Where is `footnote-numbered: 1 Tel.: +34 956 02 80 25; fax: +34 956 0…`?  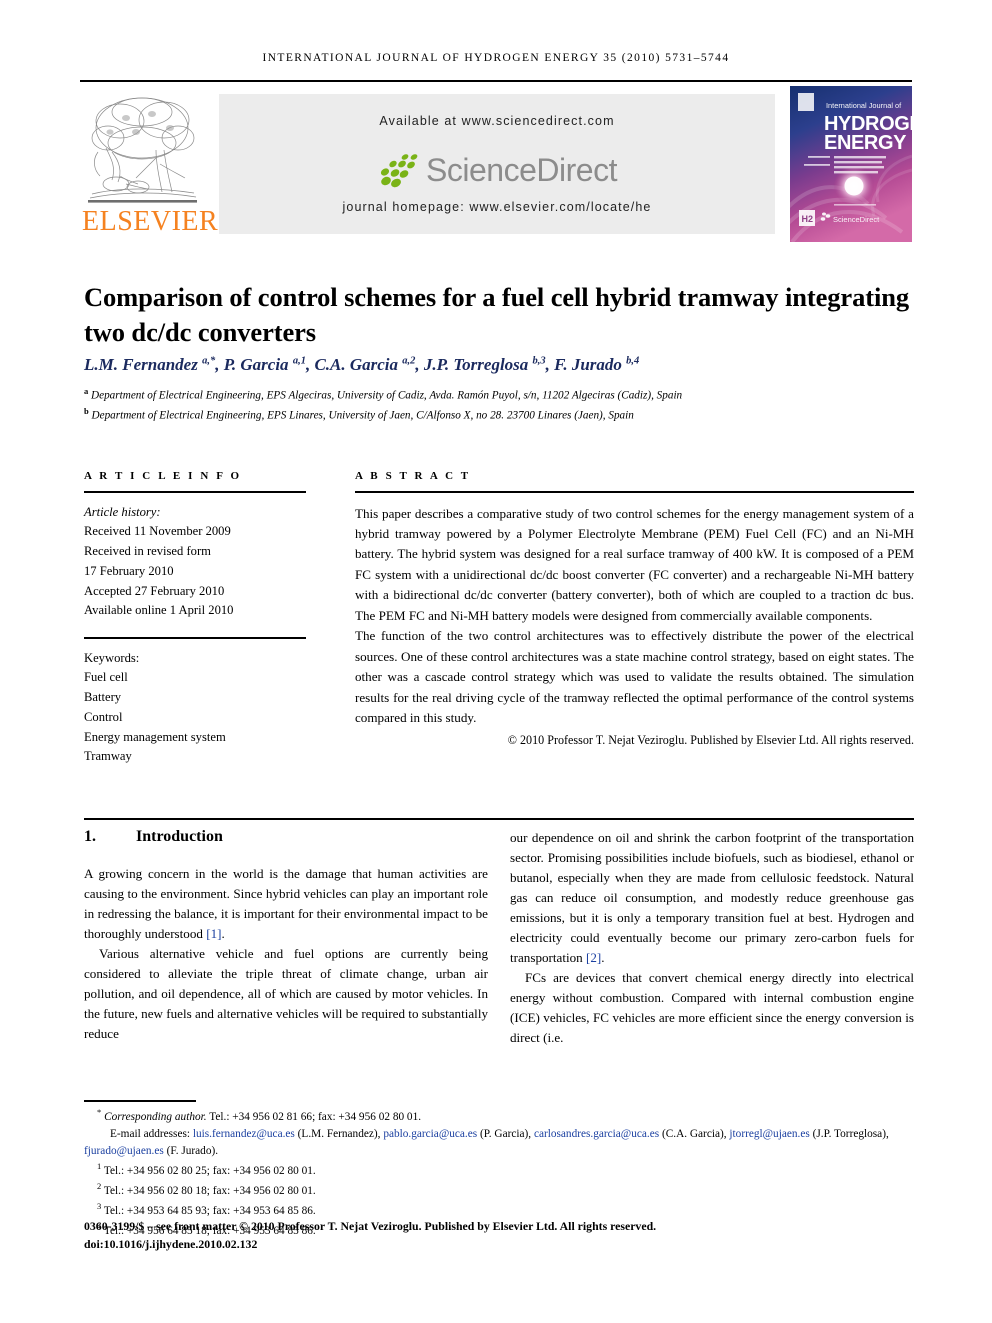 footnote-numbered: 1 Tel.: +34 956 02 80 25; fax: +34 956 0… is located at coordinates (206, 1169).